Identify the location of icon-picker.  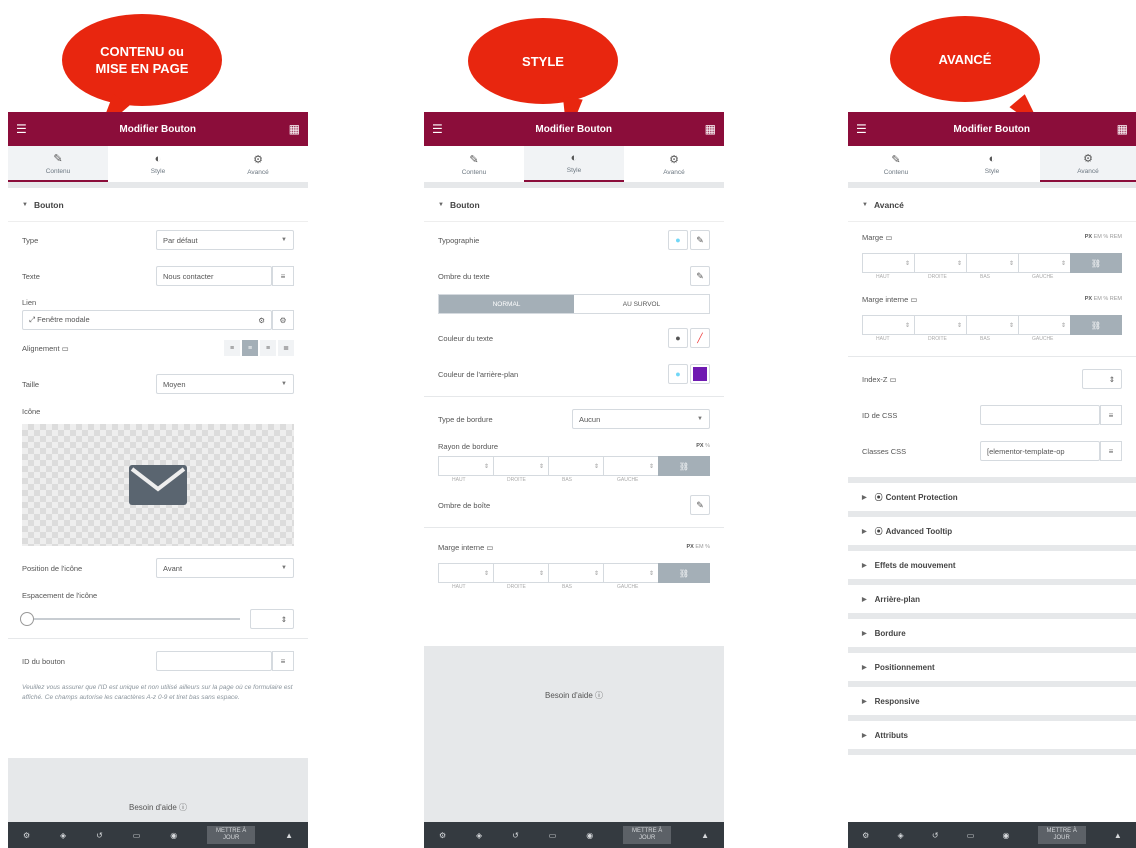
(158, 485).